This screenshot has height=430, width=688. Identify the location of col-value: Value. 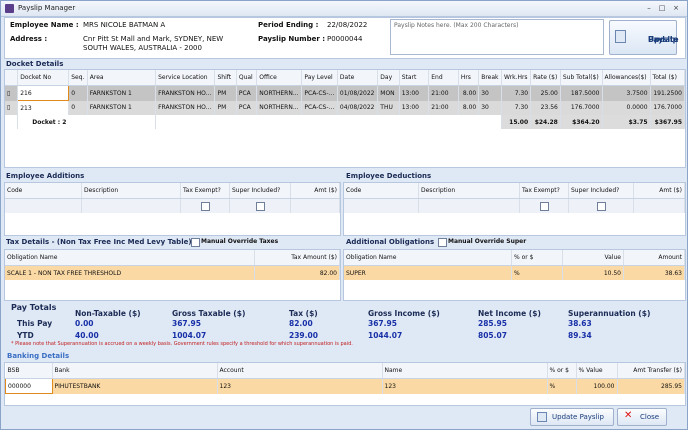
(593, 258).